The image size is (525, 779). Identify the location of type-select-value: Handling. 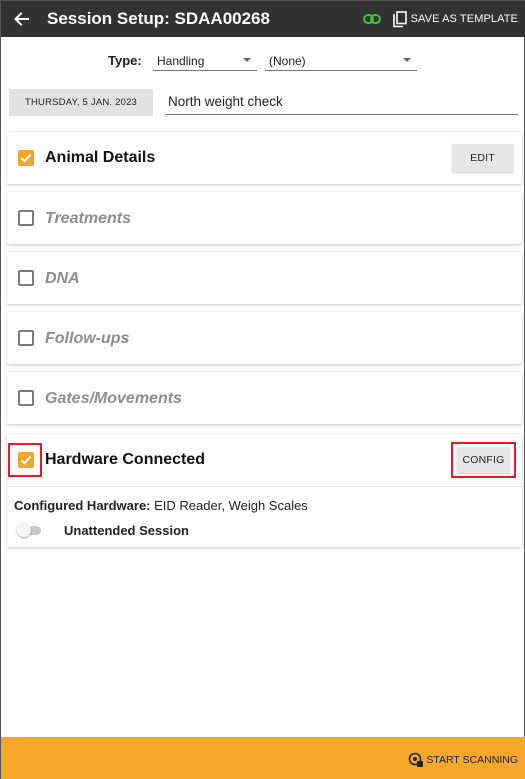
(181, 61).